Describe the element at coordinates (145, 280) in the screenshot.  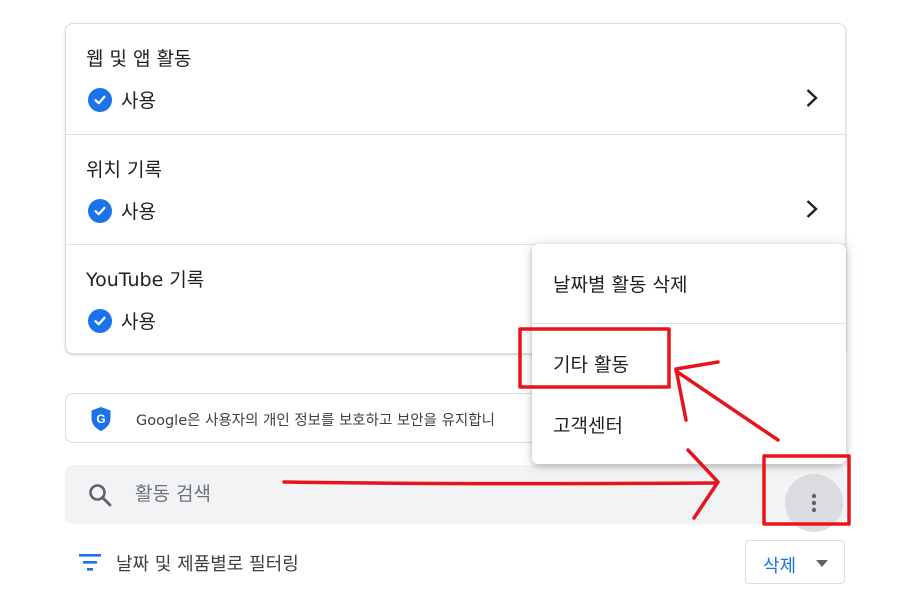
I see `row-title: YouTube 기록` at that location.